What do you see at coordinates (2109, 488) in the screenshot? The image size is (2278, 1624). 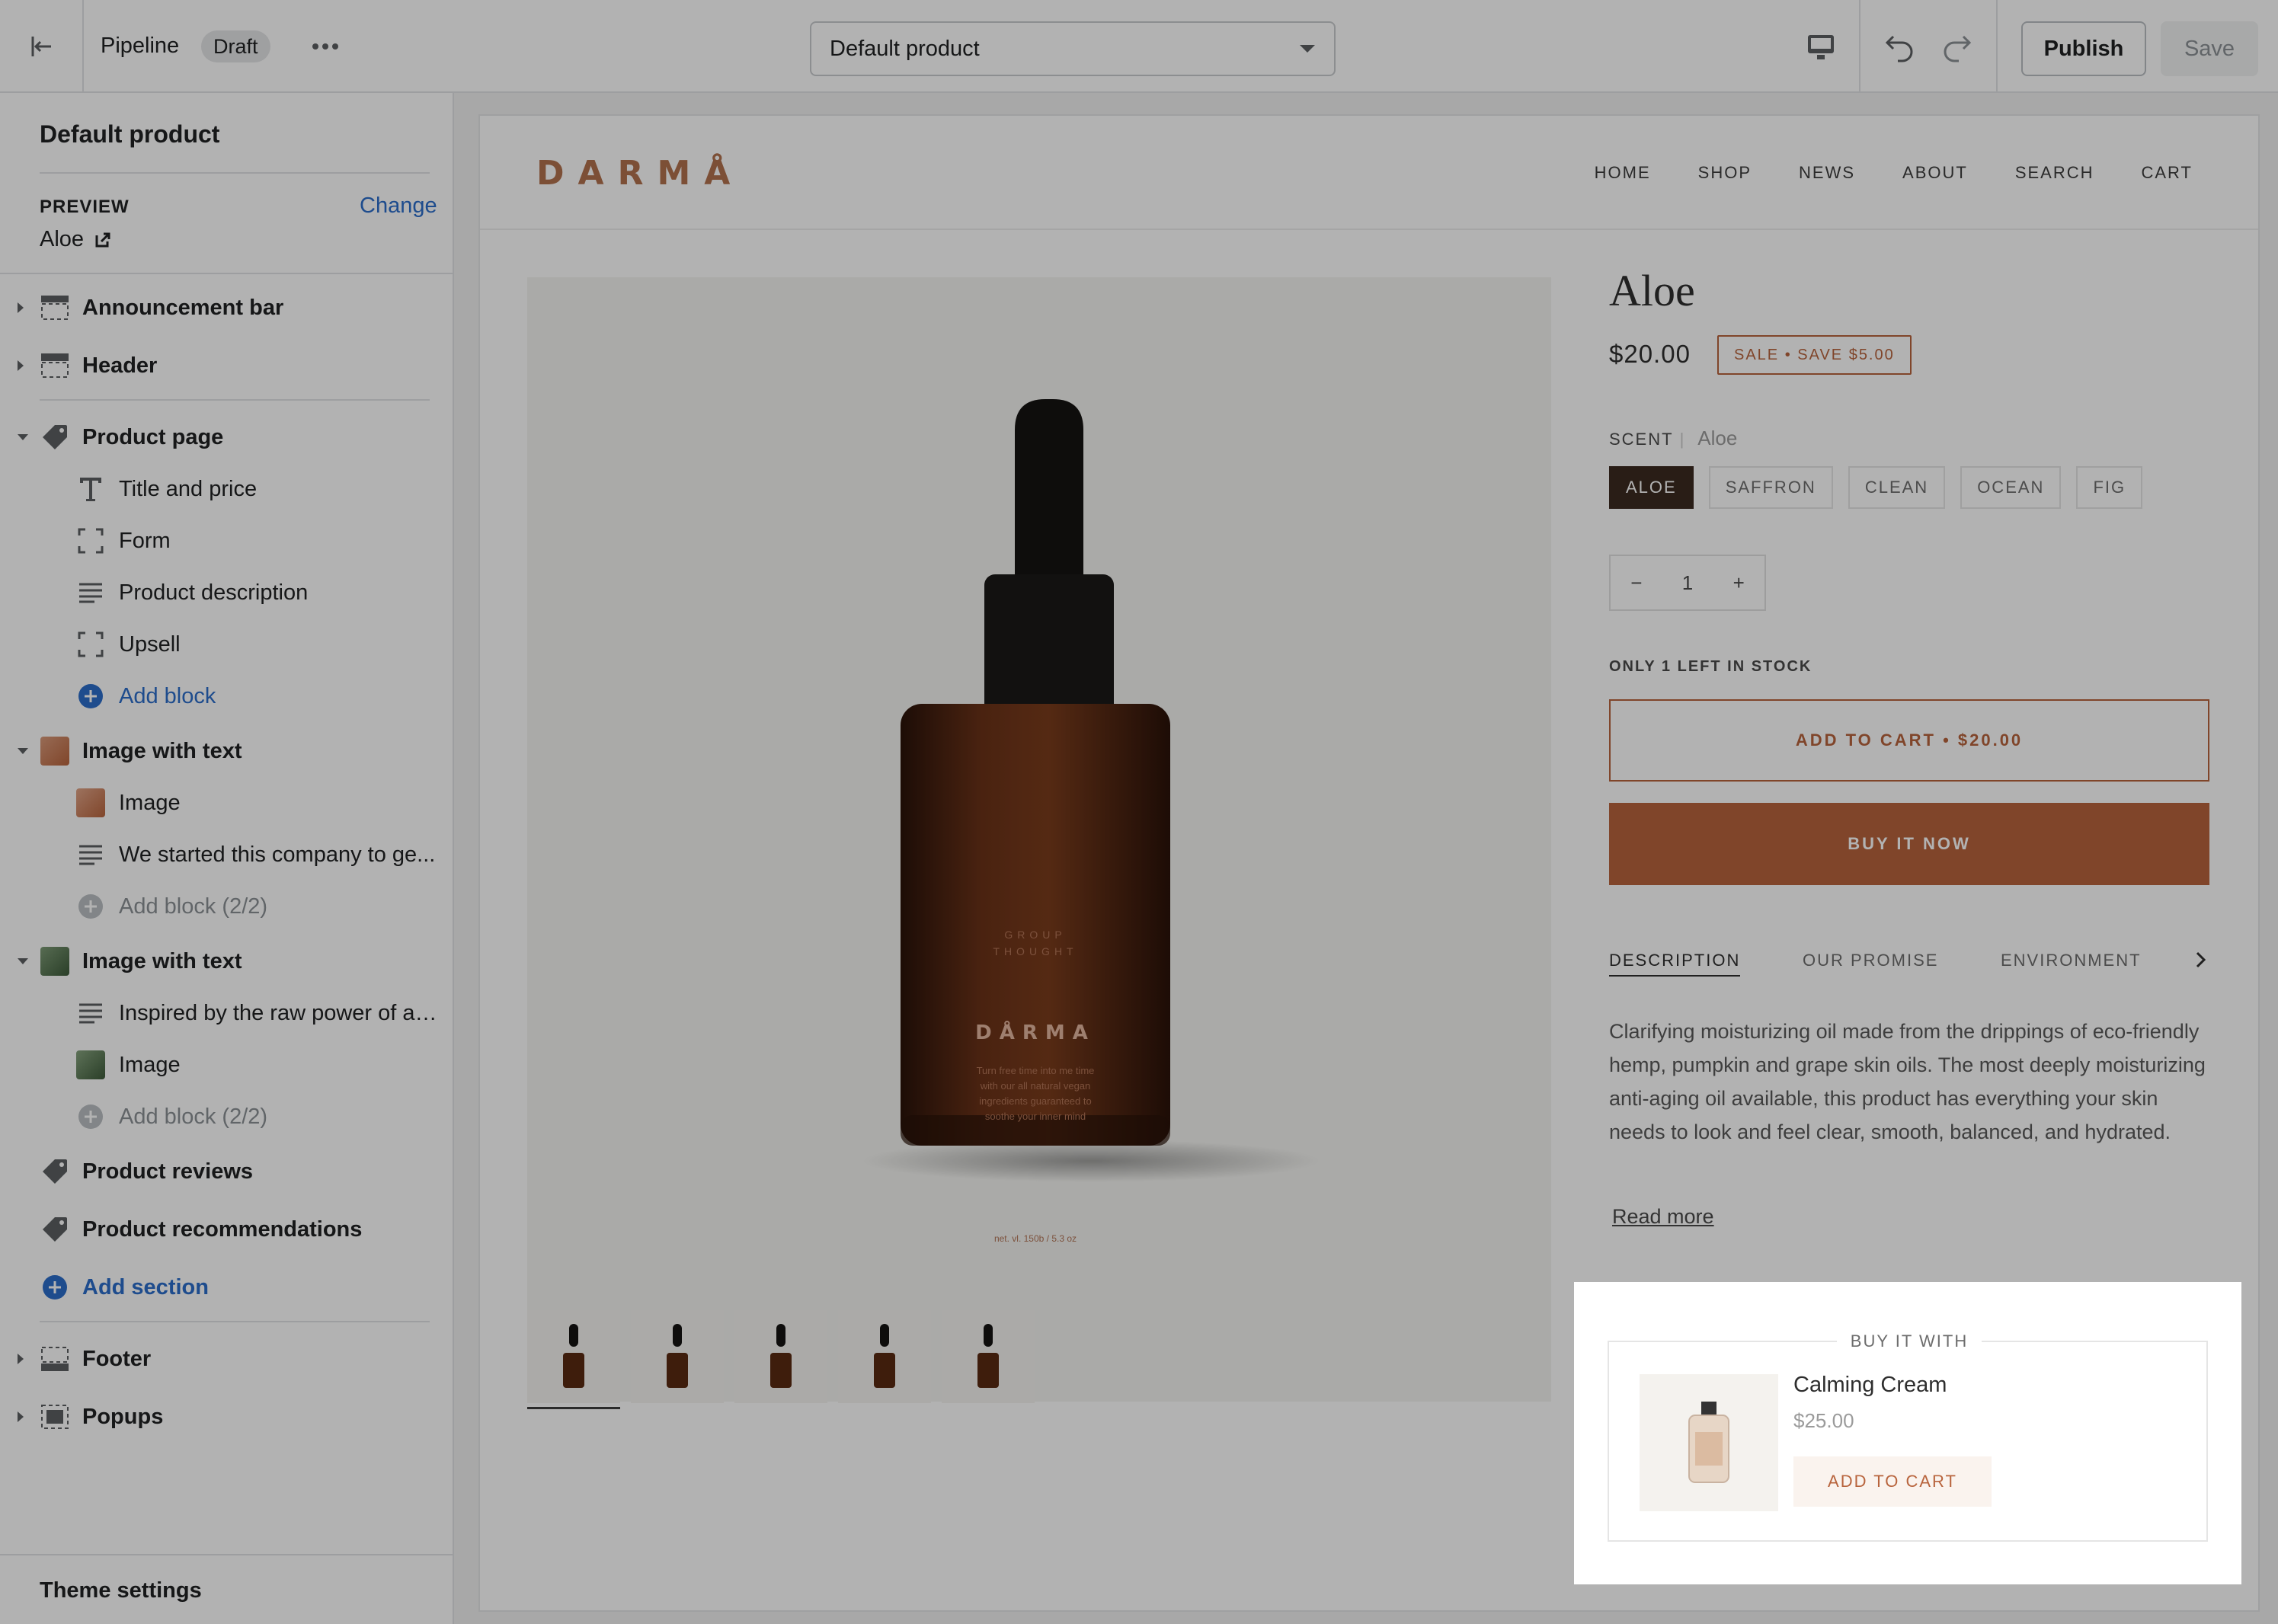 I see `scent-option: FIG` at bounding box center [2109, 488].